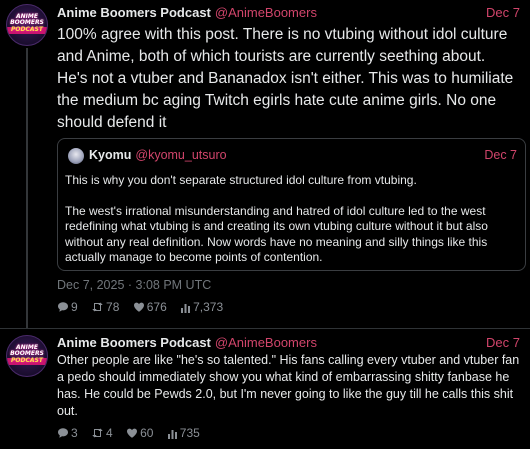  I want to click on thread-line, so click(27, 188).